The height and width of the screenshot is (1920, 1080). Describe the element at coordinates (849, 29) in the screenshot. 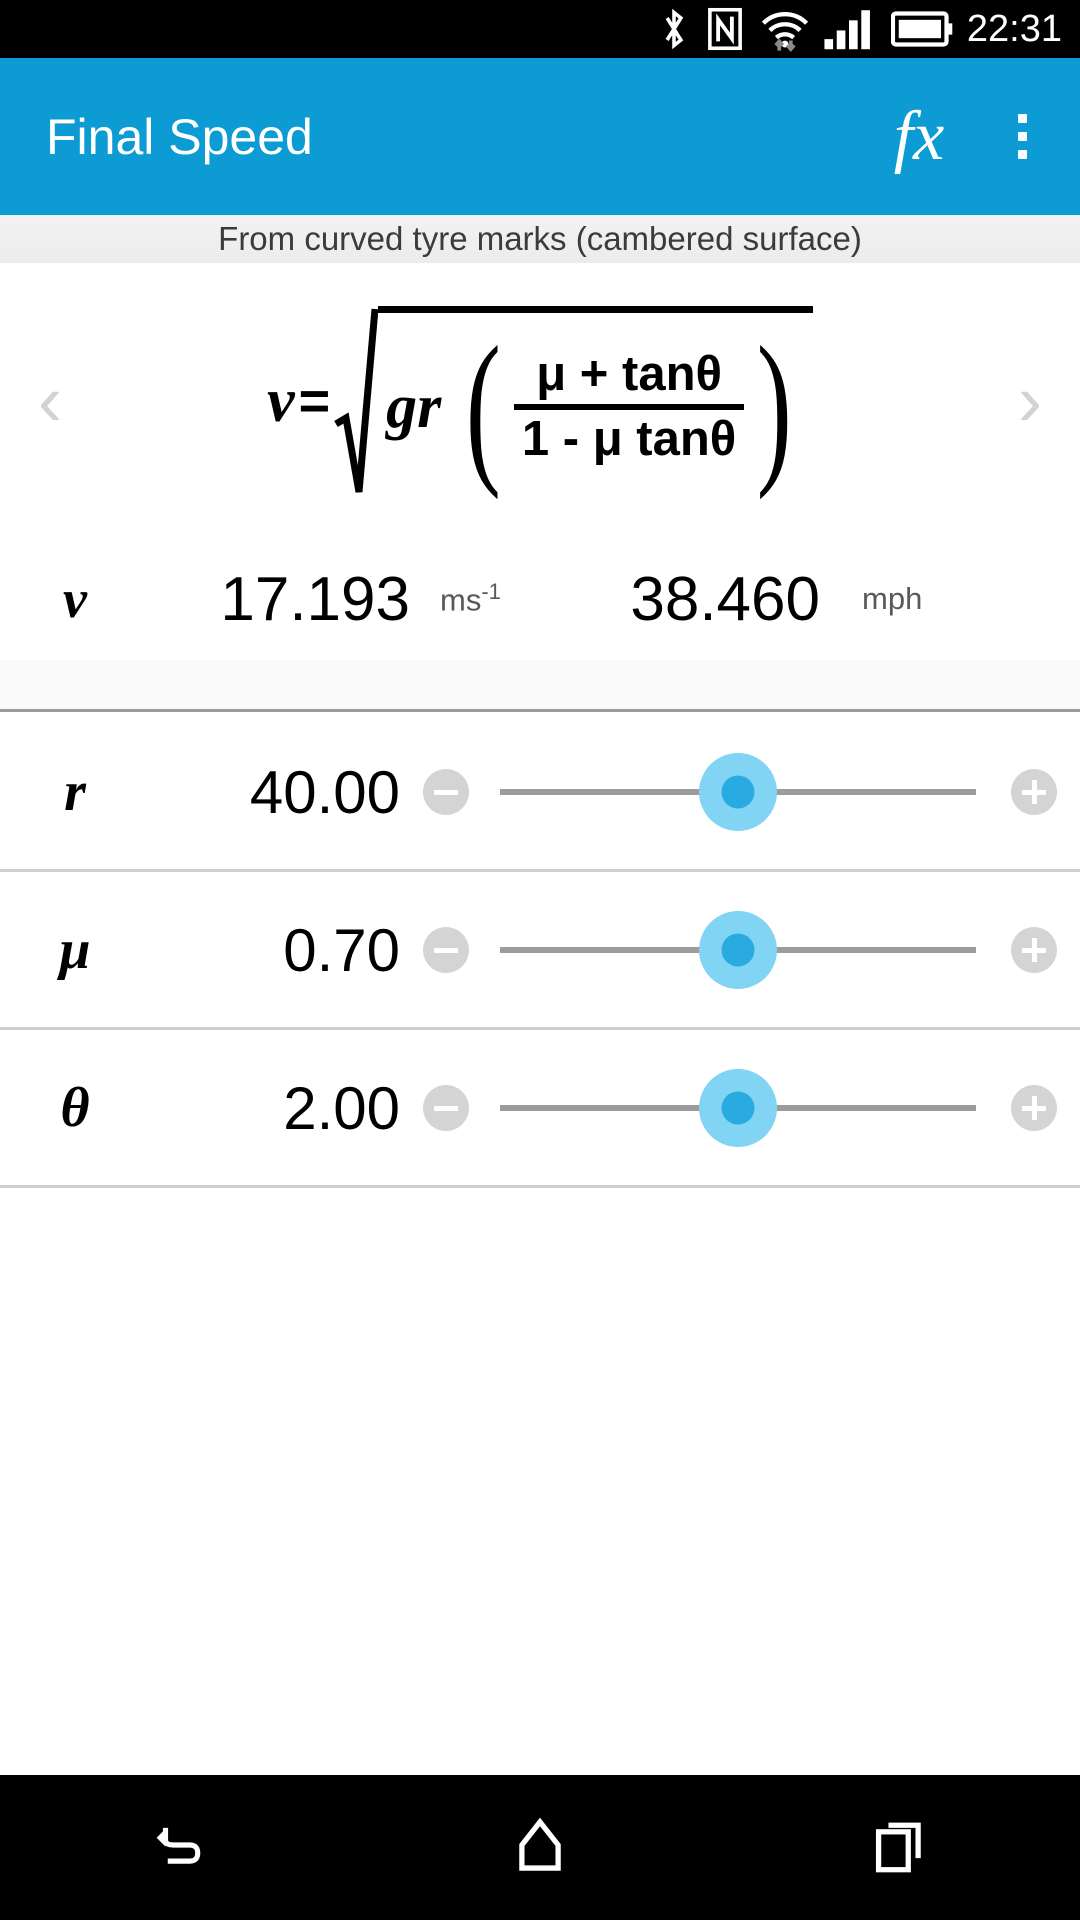

I see `cellular-signal-icon` at that location.